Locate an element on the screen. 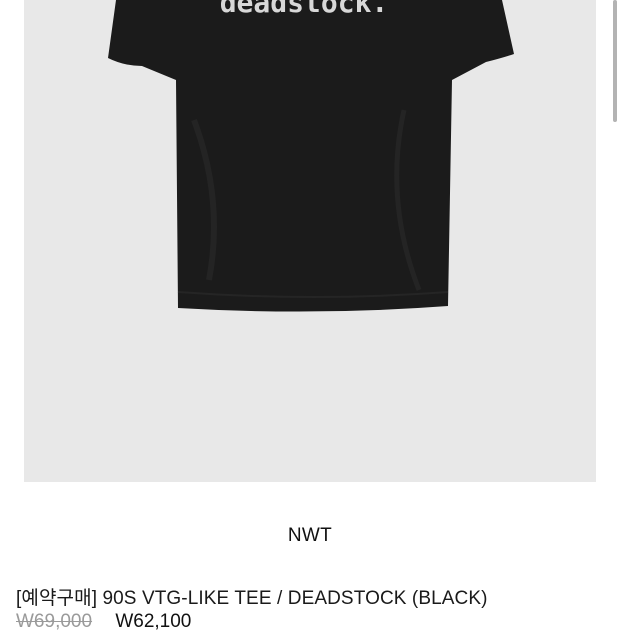  brand-name: NWT is located at coordinates (310, 536).